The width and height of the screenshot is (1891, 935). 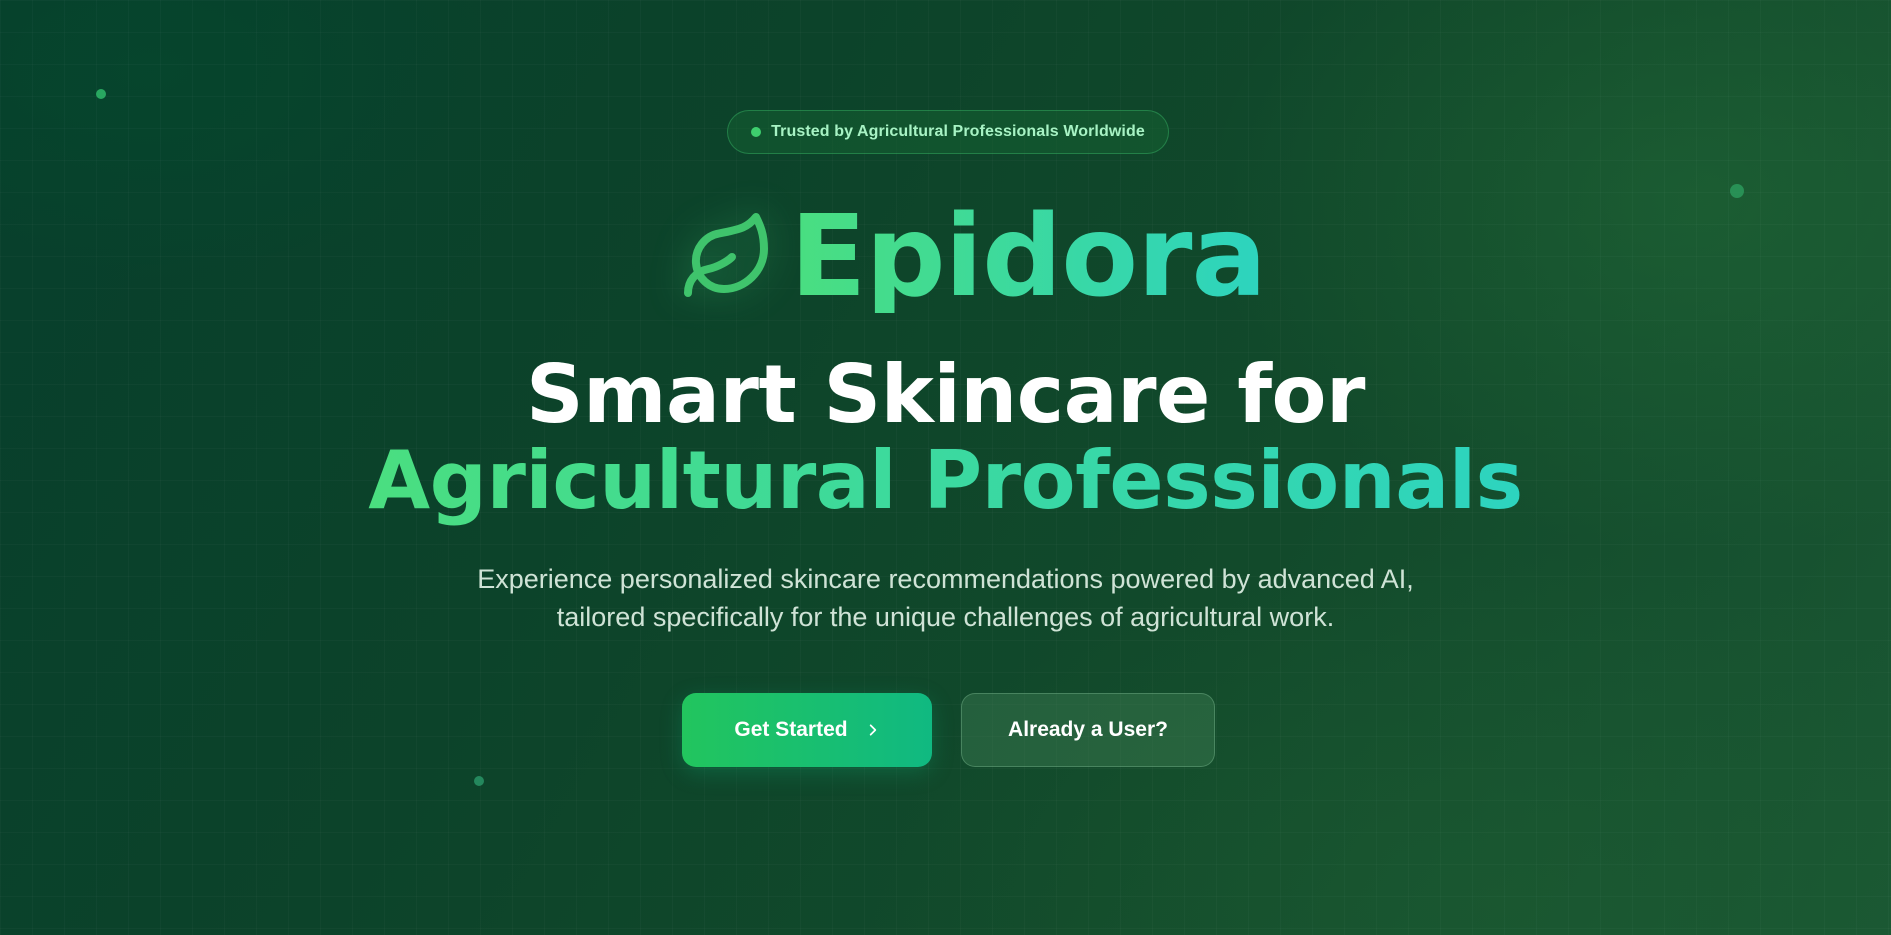 What do you see at coordinates (1028, 257) in the screenshot?
I see `brand-name: Epidora` at bounding box center [1028, 257].